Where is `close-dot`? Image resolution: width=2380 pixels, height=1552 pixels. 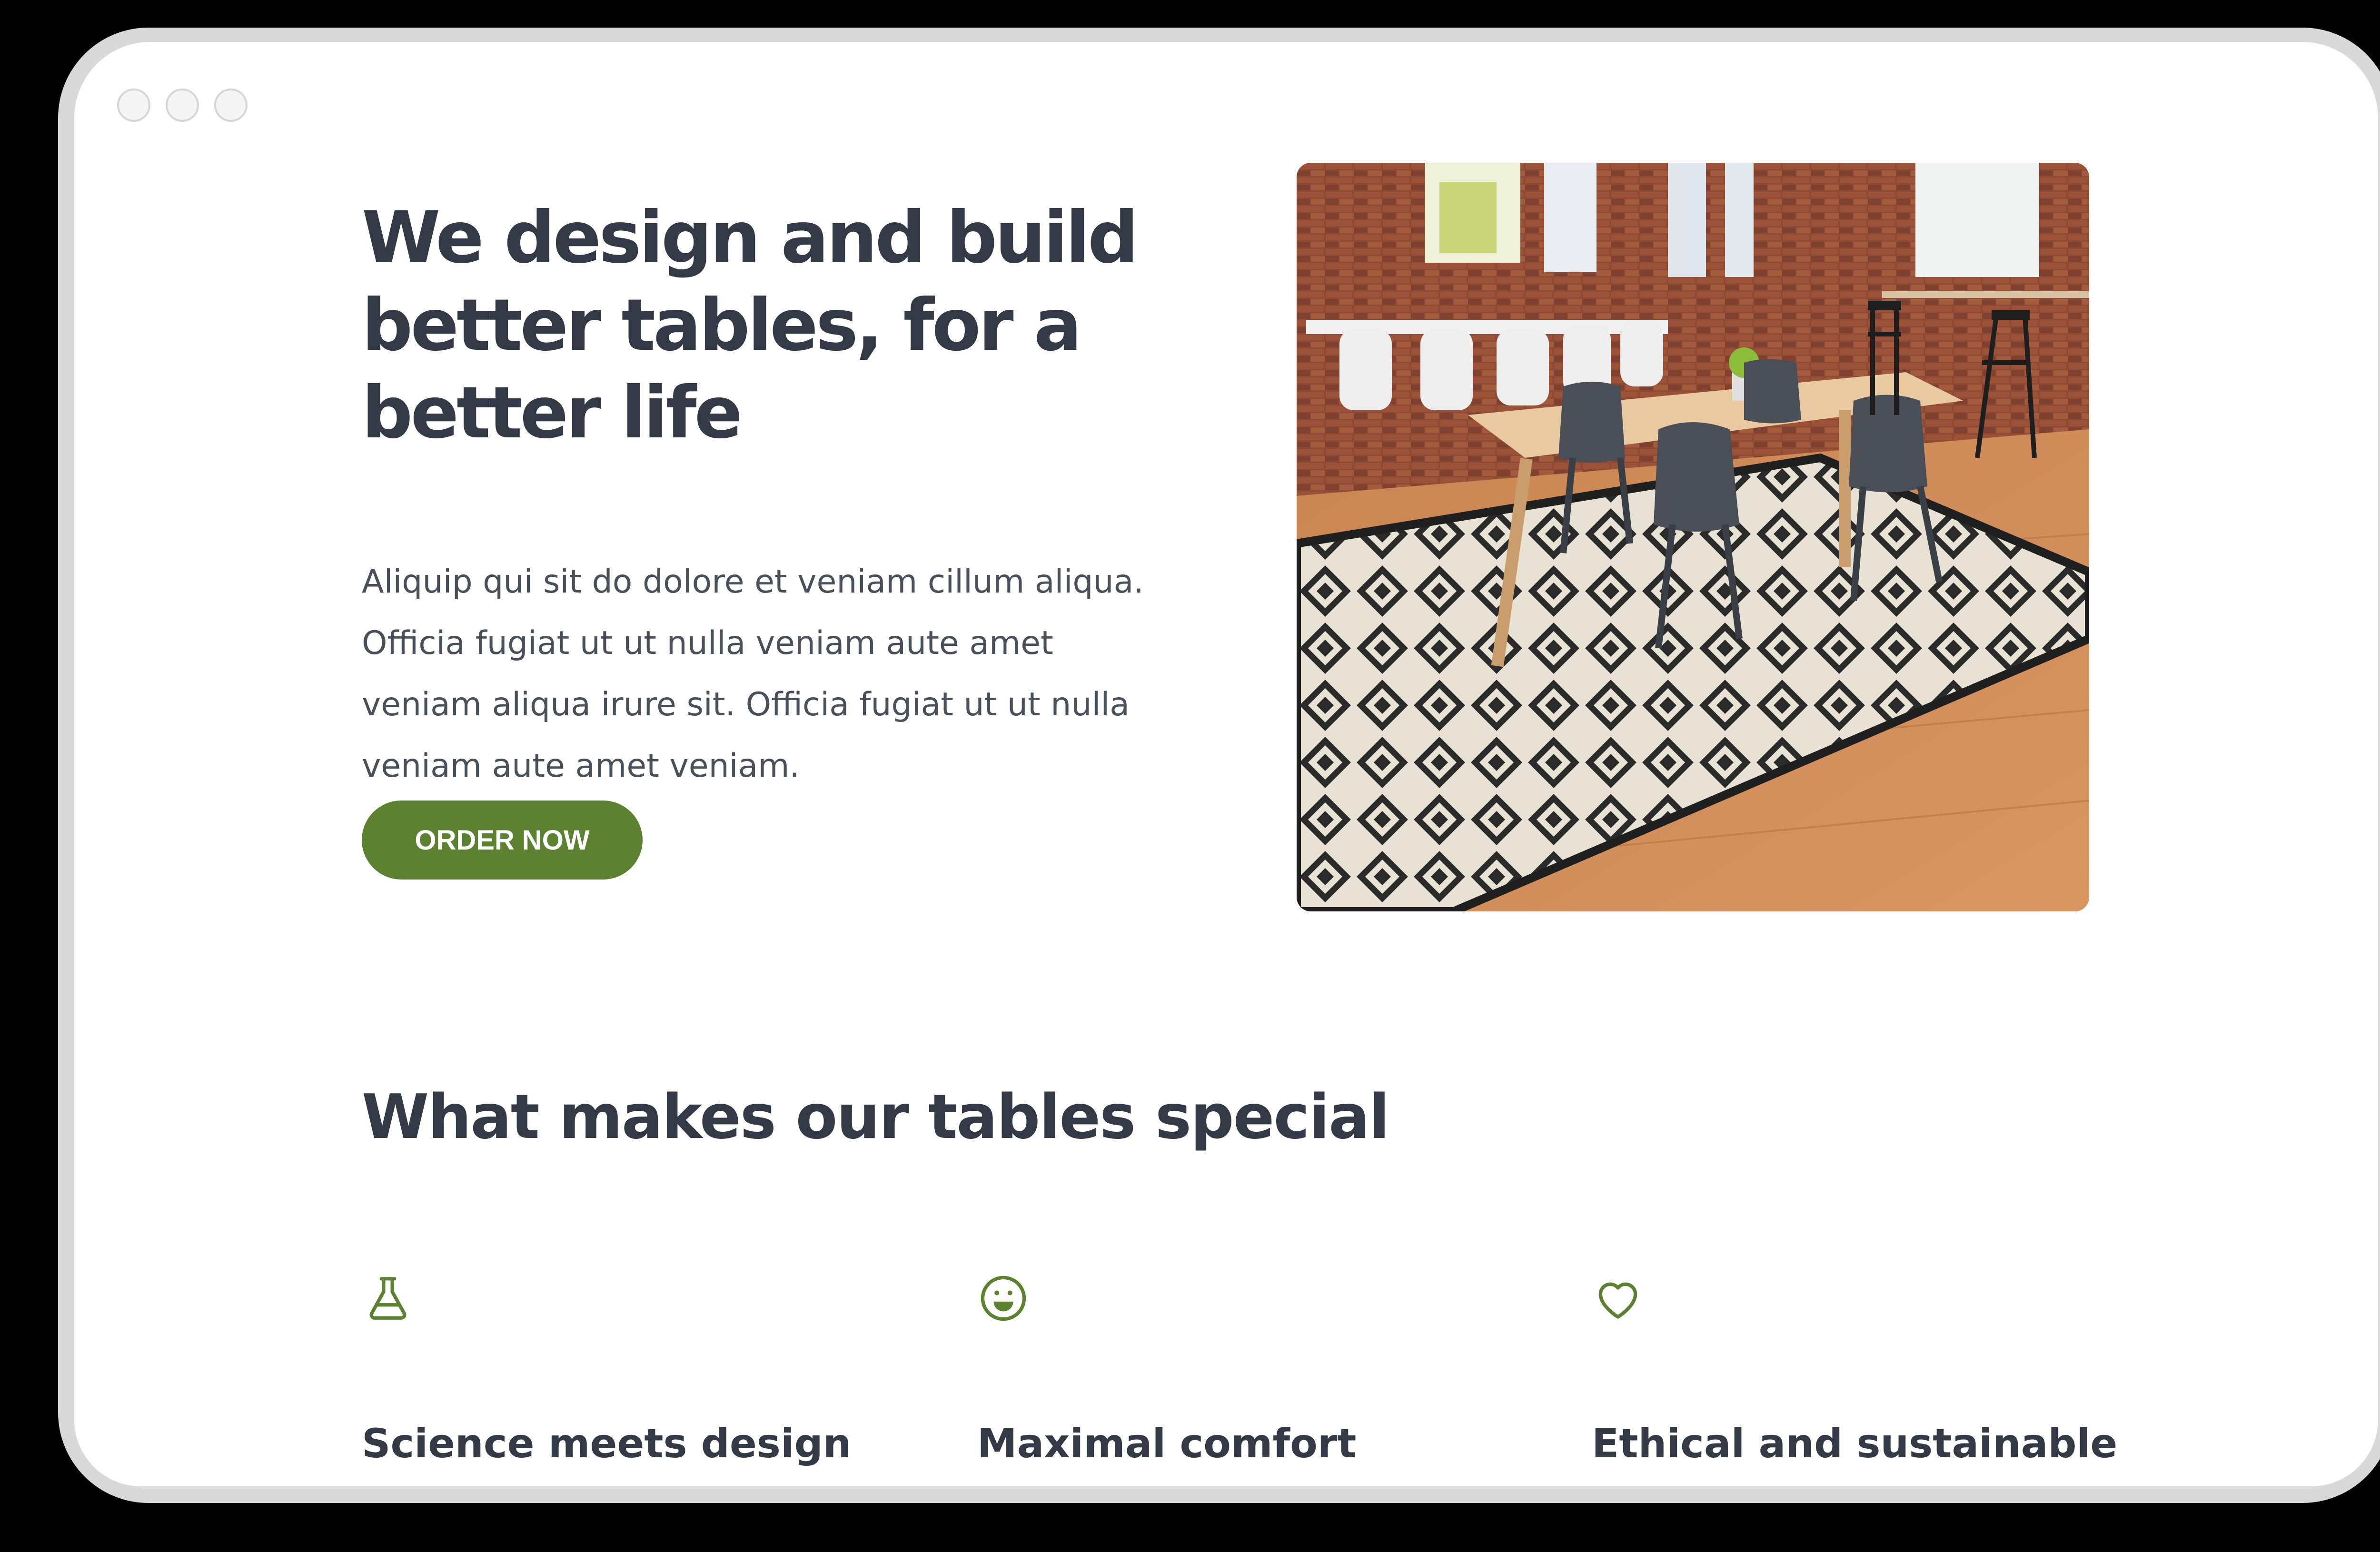
close-dot is located at coordinates (133, 105).